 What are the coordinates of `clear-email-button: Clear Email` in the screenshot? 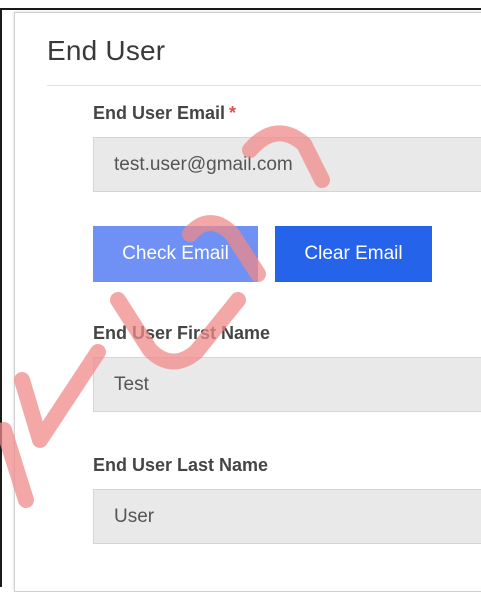 It's located at (353, 254).